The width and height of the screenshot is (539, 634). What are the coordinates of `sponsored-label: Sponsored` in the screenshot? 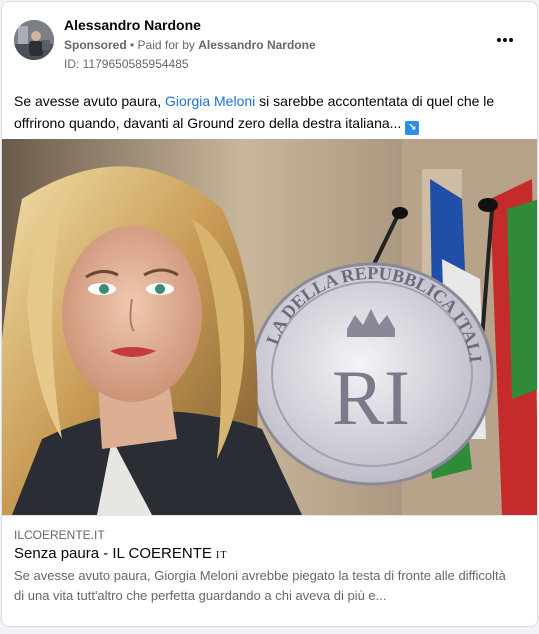 It's located at (95, 45).